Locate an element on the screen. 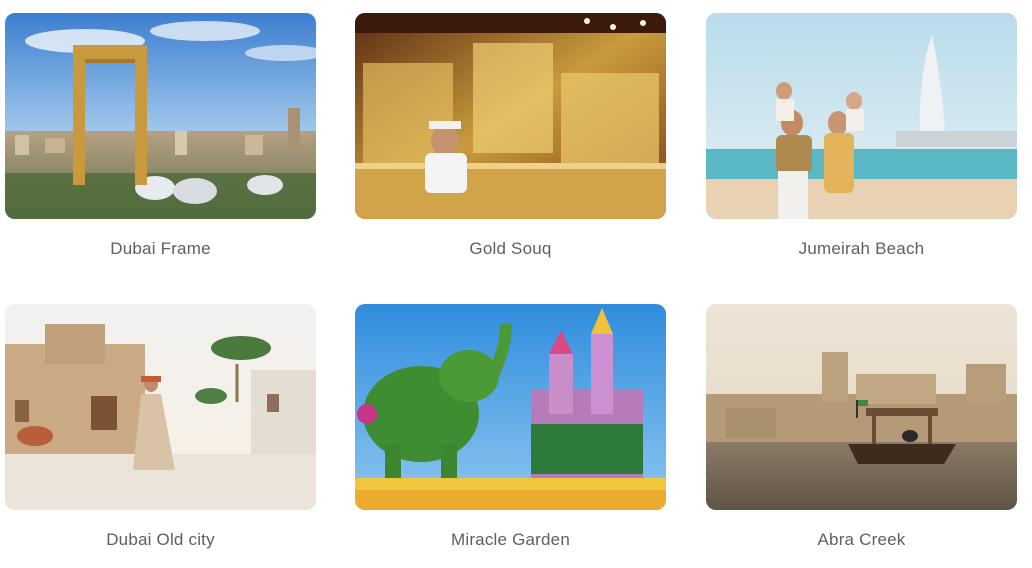 The height and width of the screenshot is (568, 1032). jumeirah-beach-photo is located at coordinates (861, 116).